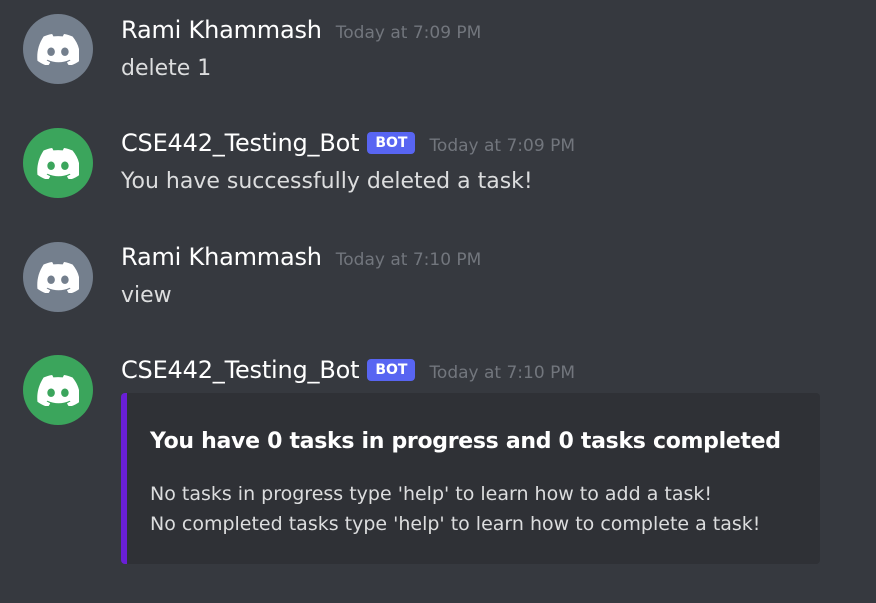 The width and height of the screenshot is (876, 603). I want to click on message-header: CSE442_Testing_Bot BOT Today at 7:09 PM, so click(348, 143).